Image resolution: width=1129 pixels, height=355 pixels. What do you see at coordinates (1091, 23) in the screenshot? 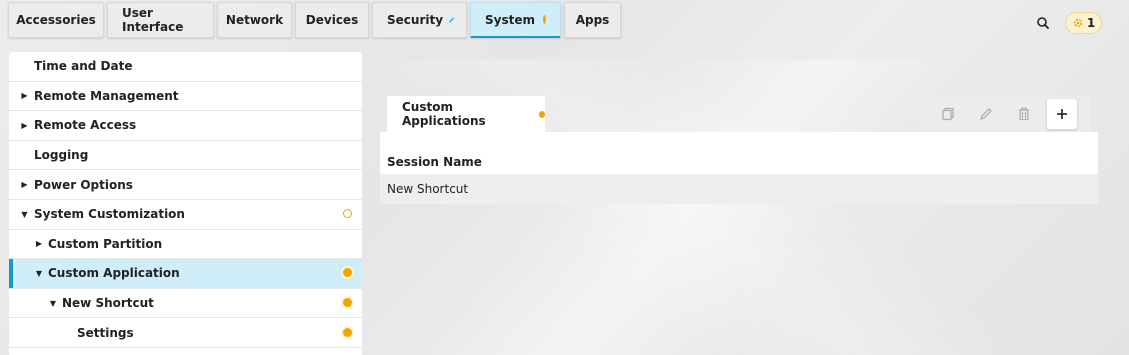
I see `notification-count: 1` at bounding box center [1091, 23].